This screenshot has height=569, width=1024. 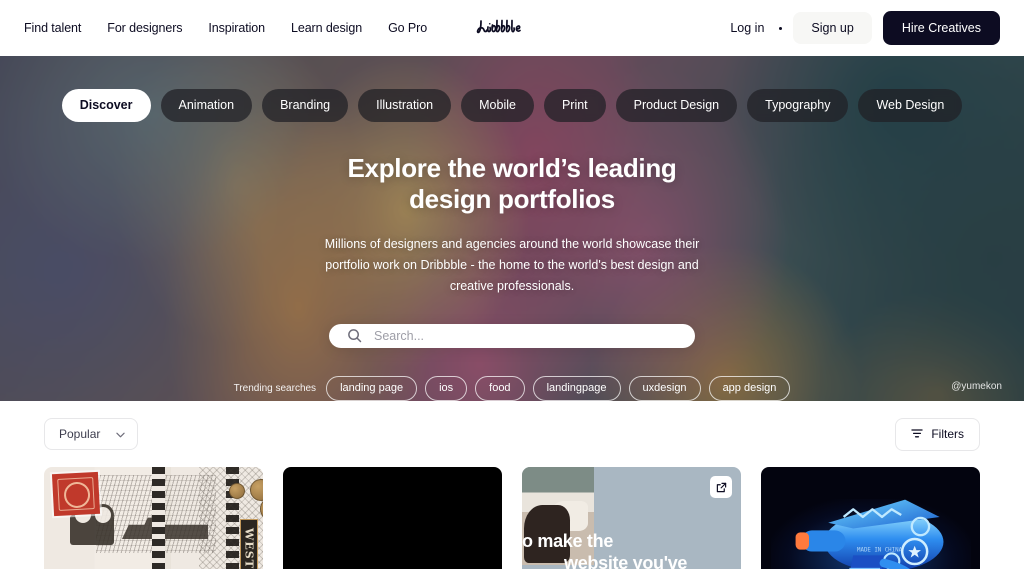 I want to click on westward-vertical-title-text: WESTWARD, so click(x=249, y=548).